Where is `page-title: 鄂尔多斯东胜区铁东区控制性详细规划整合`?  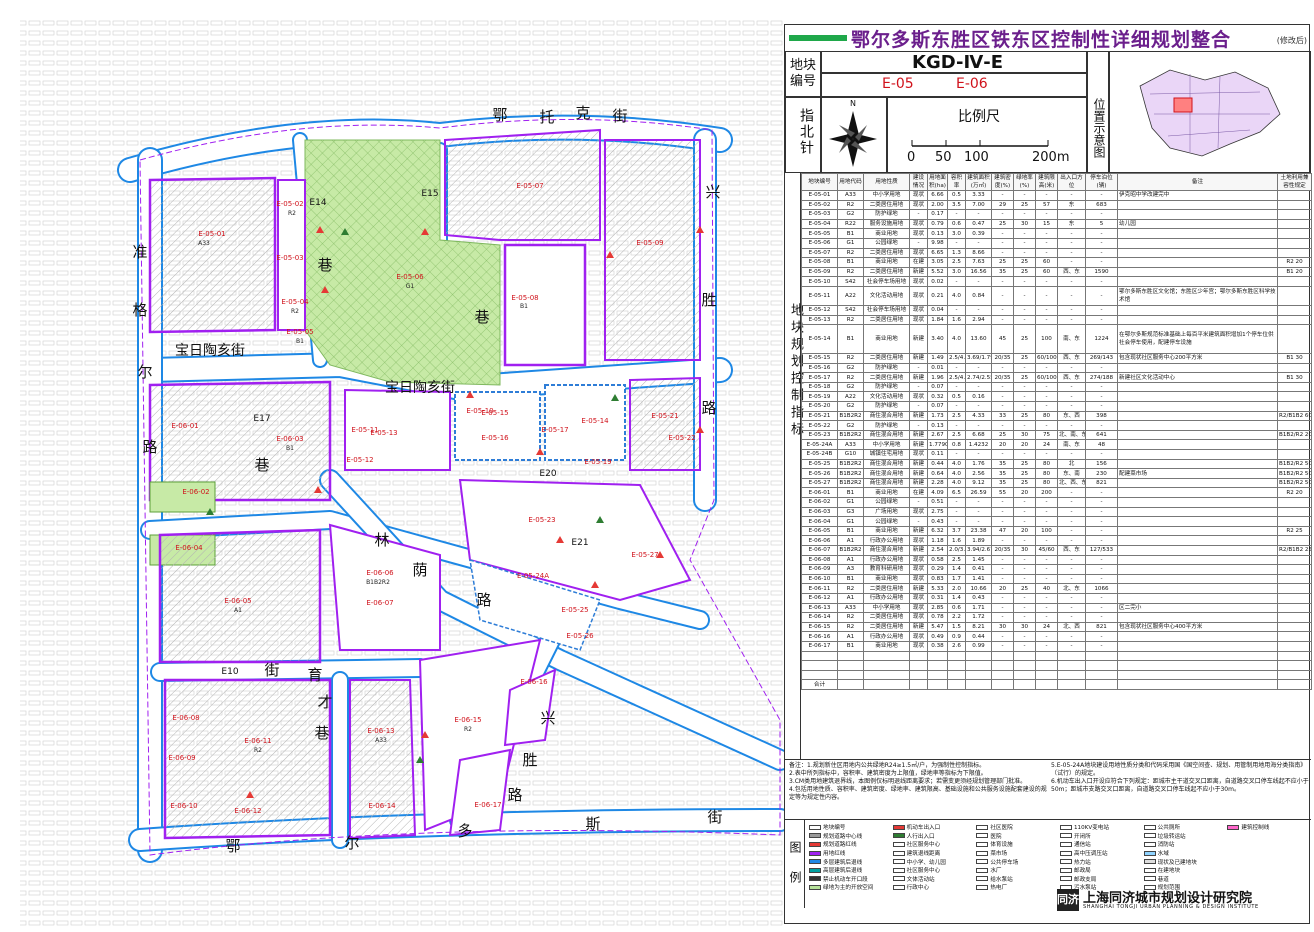 page-title: 鄂尔多斯东胜区铁东区控制性详细规划整合 is located at coordinates (1041, 40).